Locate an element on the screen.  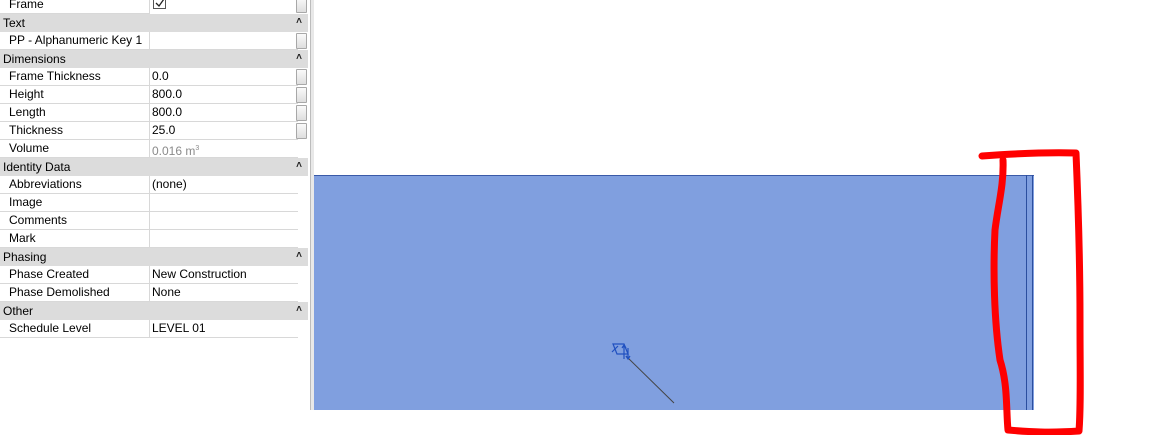
red-markup-outline is located at coordinates (1031, 292).